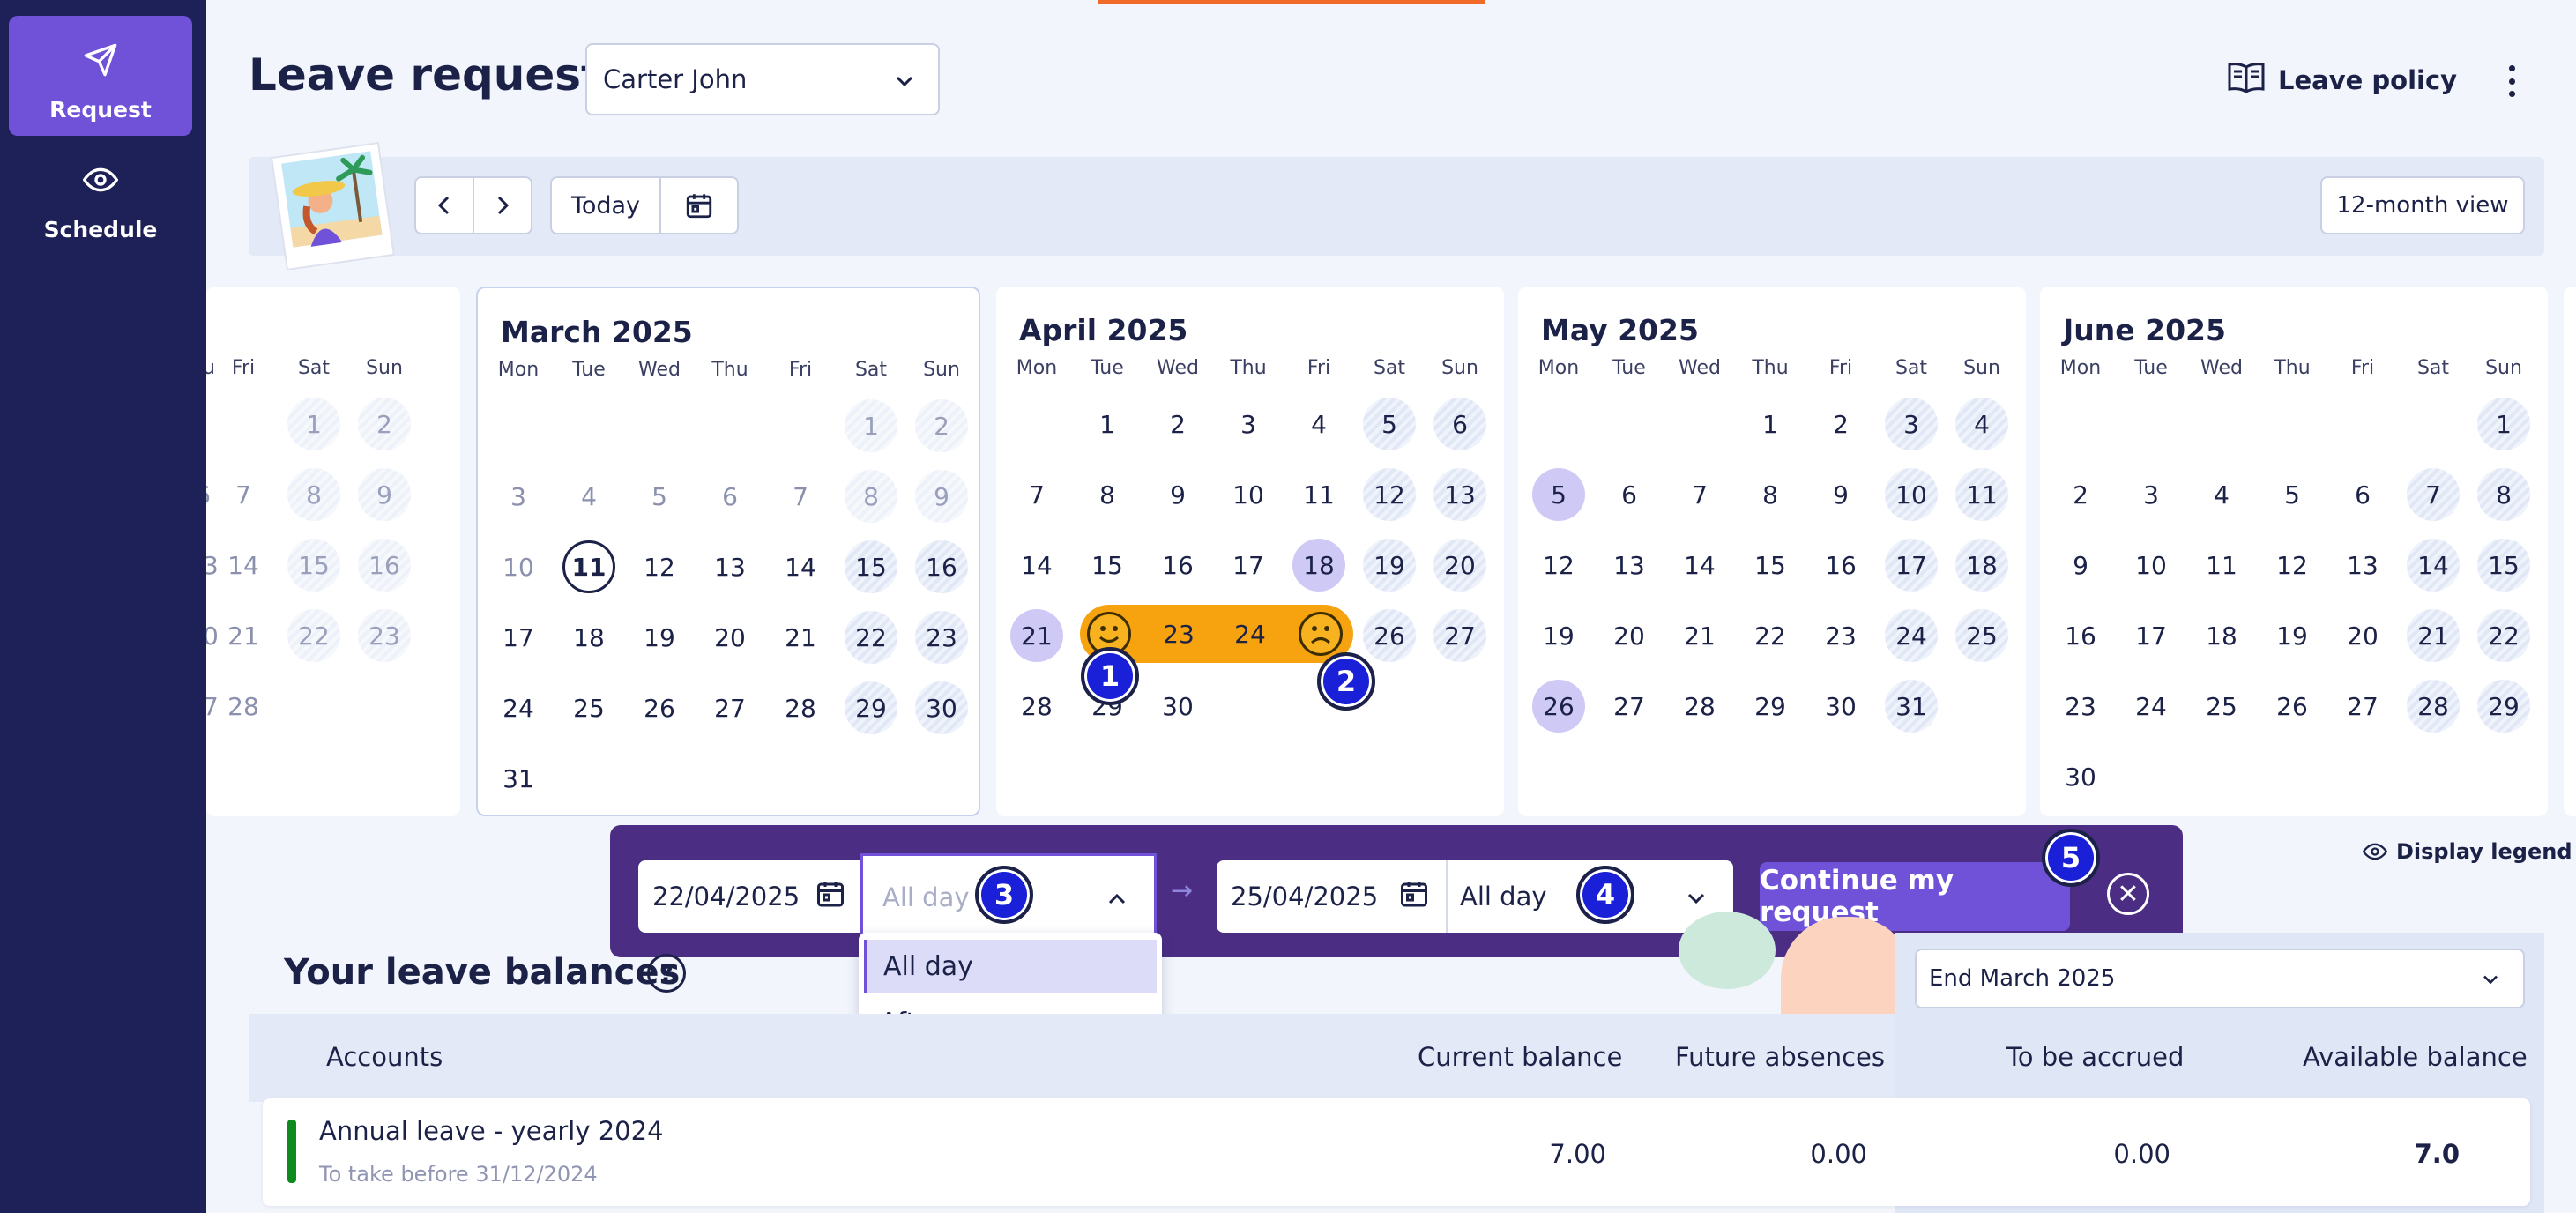  Describe the element at coordinates (1396, 1152) in the screenshot. I see `table-row` at that location.